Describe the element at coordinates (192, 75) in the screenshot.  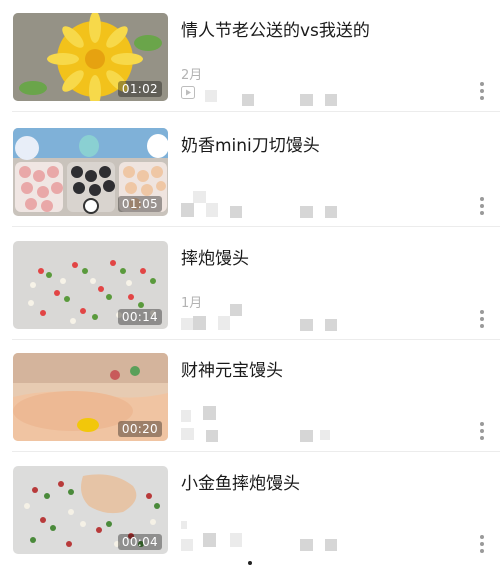
I see `video-date: 2月` at that location.